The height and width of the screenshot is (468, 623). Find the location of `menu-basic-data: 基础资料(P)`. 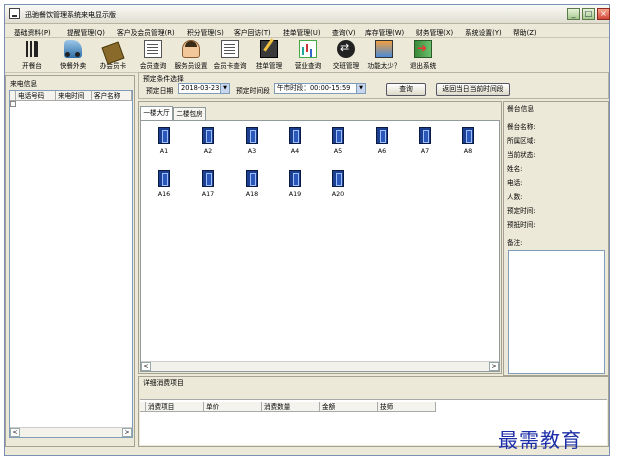

menu-basic-data: 基础资料(P) is located at coordinates (32, 32).